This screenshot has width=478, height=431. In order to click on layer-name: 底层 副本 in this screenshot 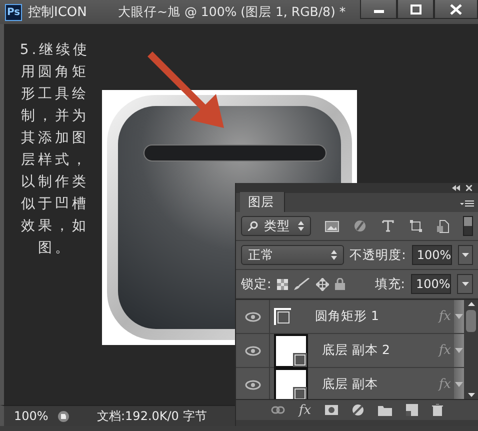, I will do `click(380, 384)`.